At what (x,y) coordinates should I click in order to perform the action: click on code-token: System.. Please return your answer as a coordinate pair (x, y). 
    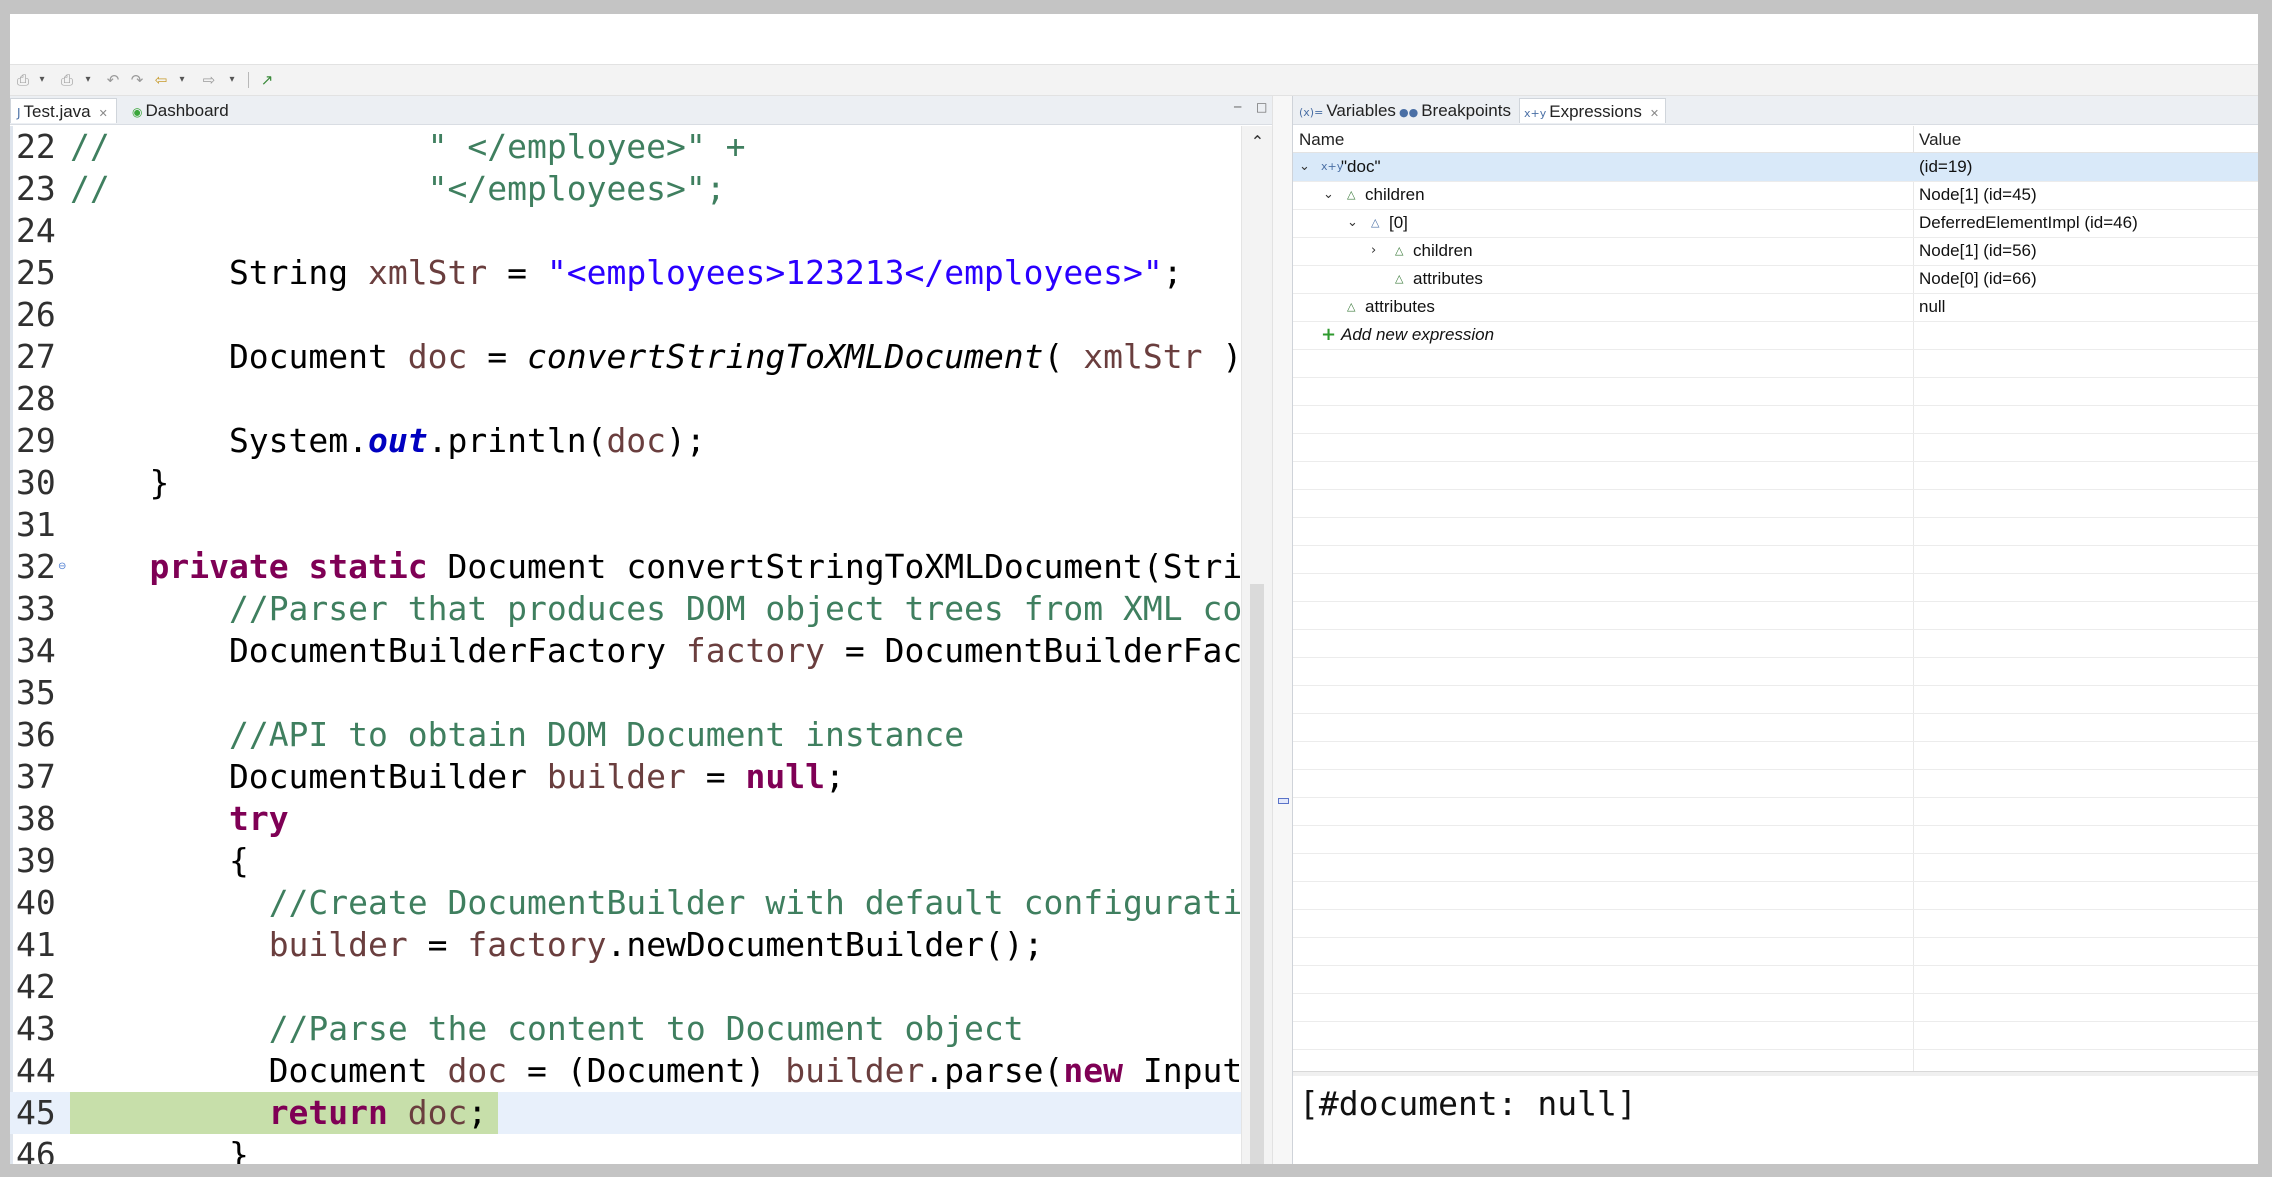
    Looking at the image, I should click on (219, 440).